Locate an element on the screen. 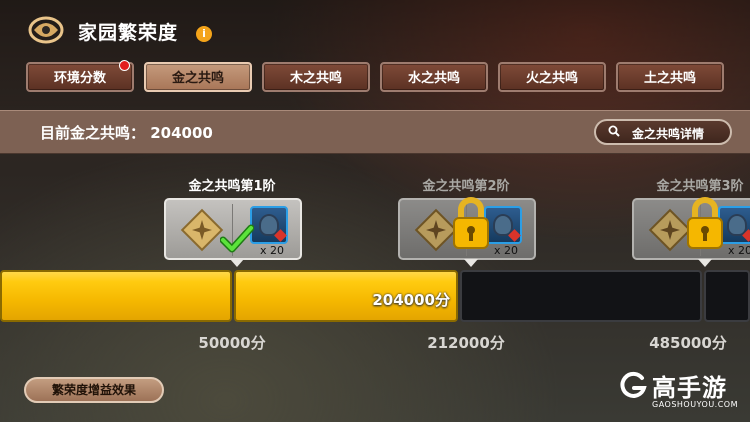 The height and width of the screenshot is (422, 750). current-resonance-value: 目前金之共鸣： 204000 is located at coordinates (126, 133).